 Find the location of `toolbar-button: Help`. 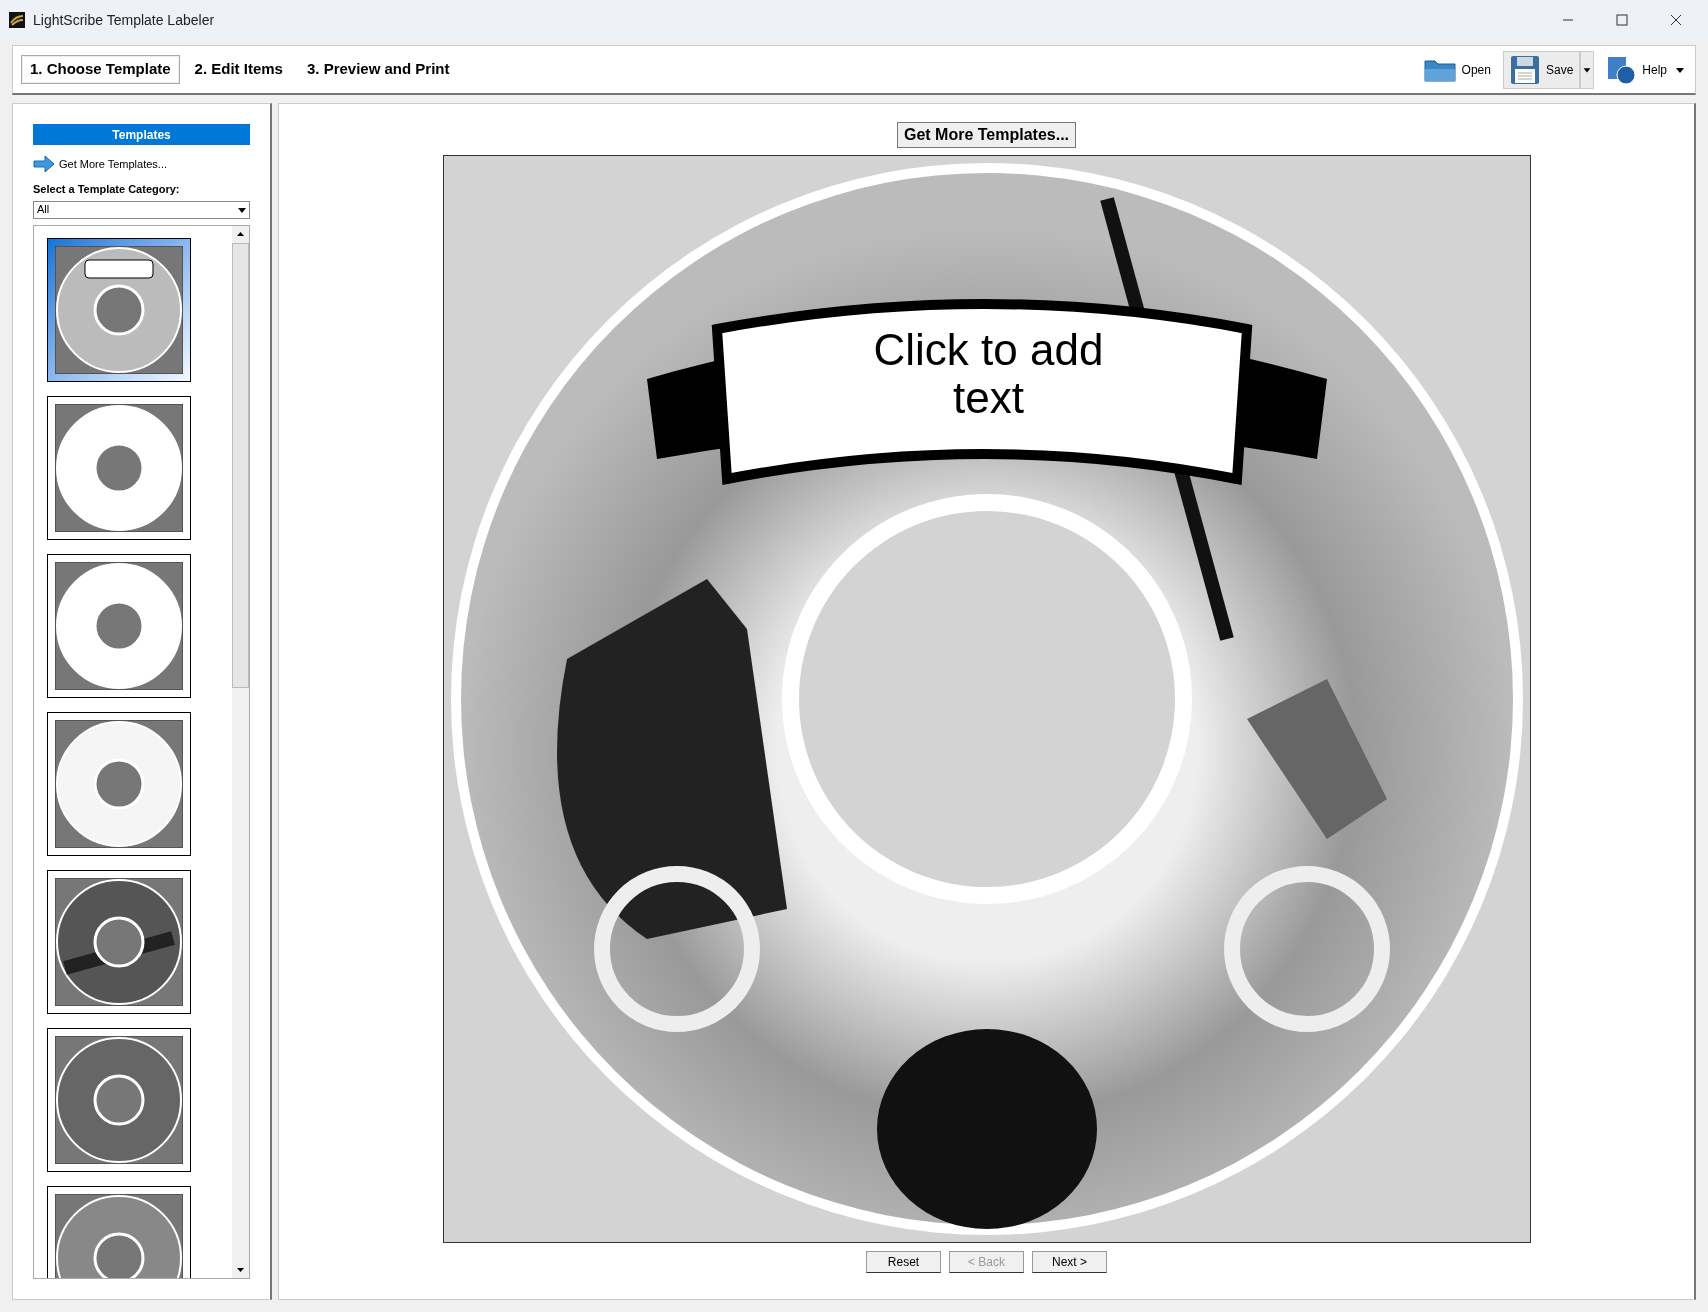

toolbar-button: Help is located at coordinates (1636, 69).